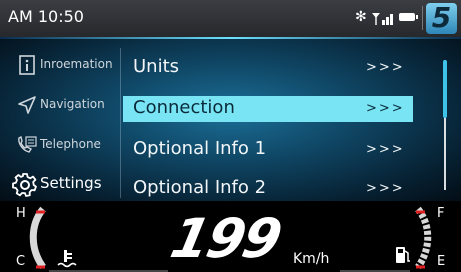 Image resolution: width=461 pixels, height=272 pixels. I want to click on sidebar-item-information: Inroemation, so click(60, 65).